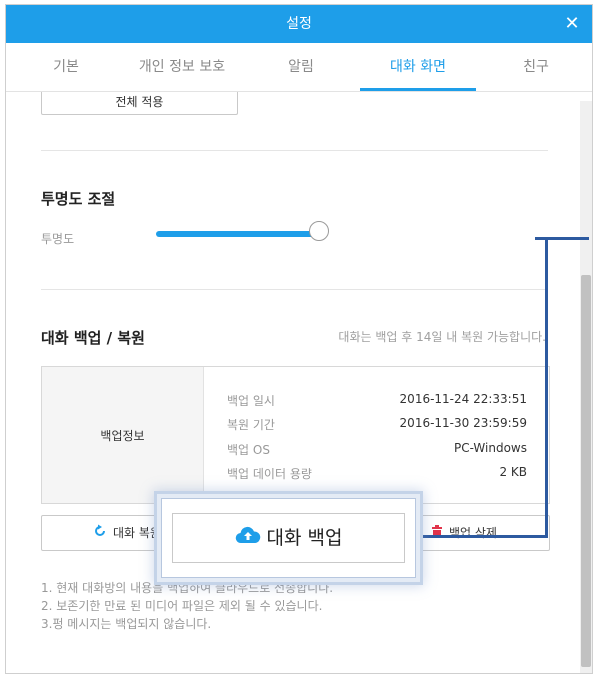 This screenshot has height=677, width=597. Describe the element at coordinates (463, 399) in the screenshot. I see `backup-date-value: 2016-11-24 22:33:51` at that location.